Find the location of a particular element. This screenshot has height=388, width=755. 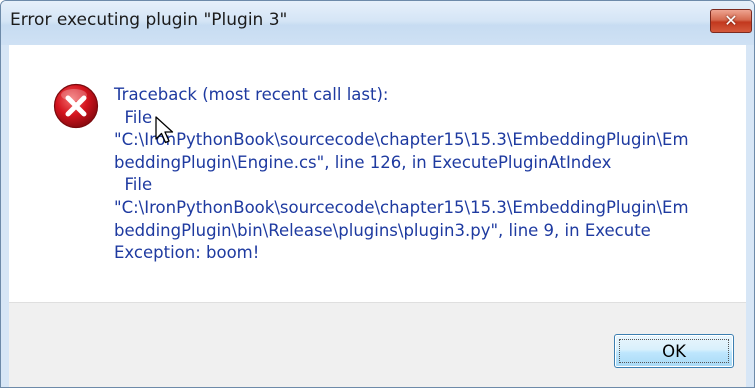

ok-button: OK is located at coordinates (674, 351).